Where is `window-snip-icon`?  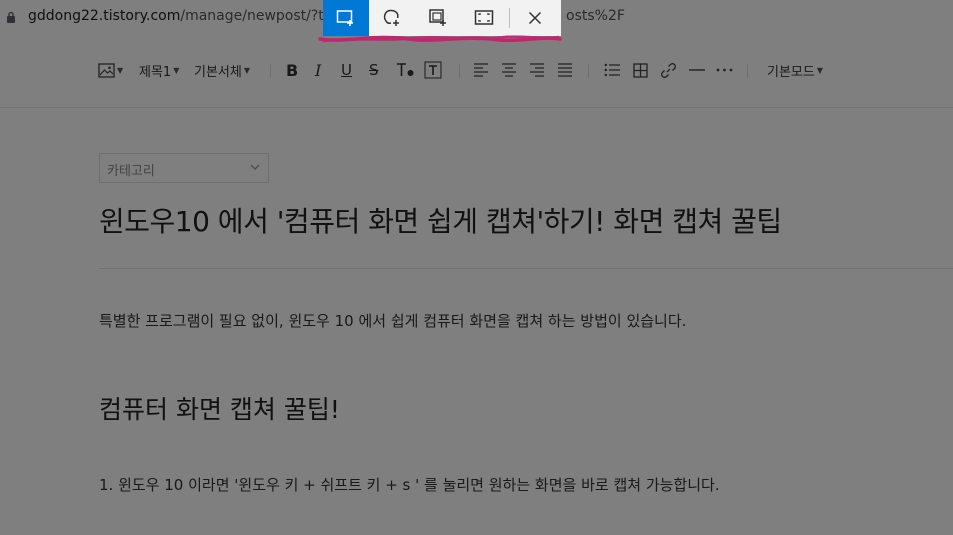 window-snip-icon is located at coordinates (437, 17).